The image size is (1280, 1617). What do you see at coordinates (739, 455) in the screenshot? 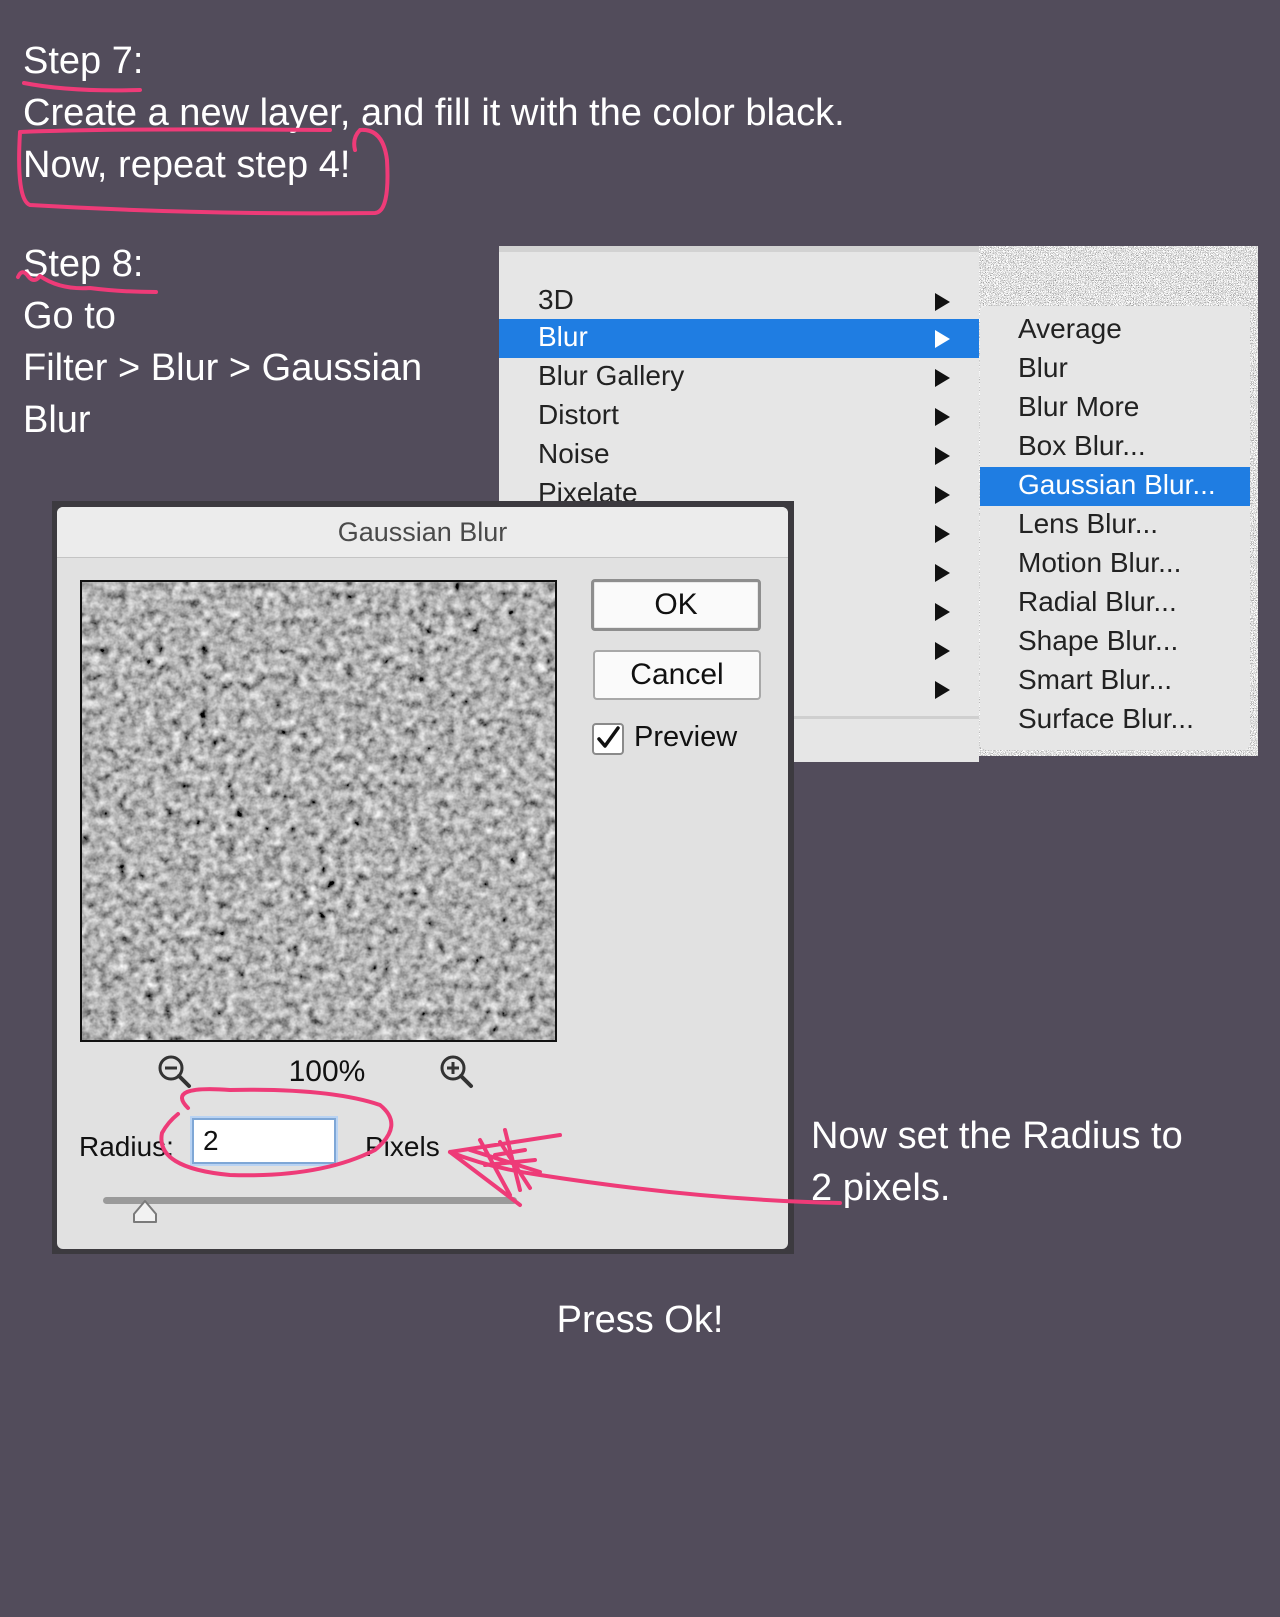
I see `menu-item-noise: Noise` at bounding box center [739, 455].